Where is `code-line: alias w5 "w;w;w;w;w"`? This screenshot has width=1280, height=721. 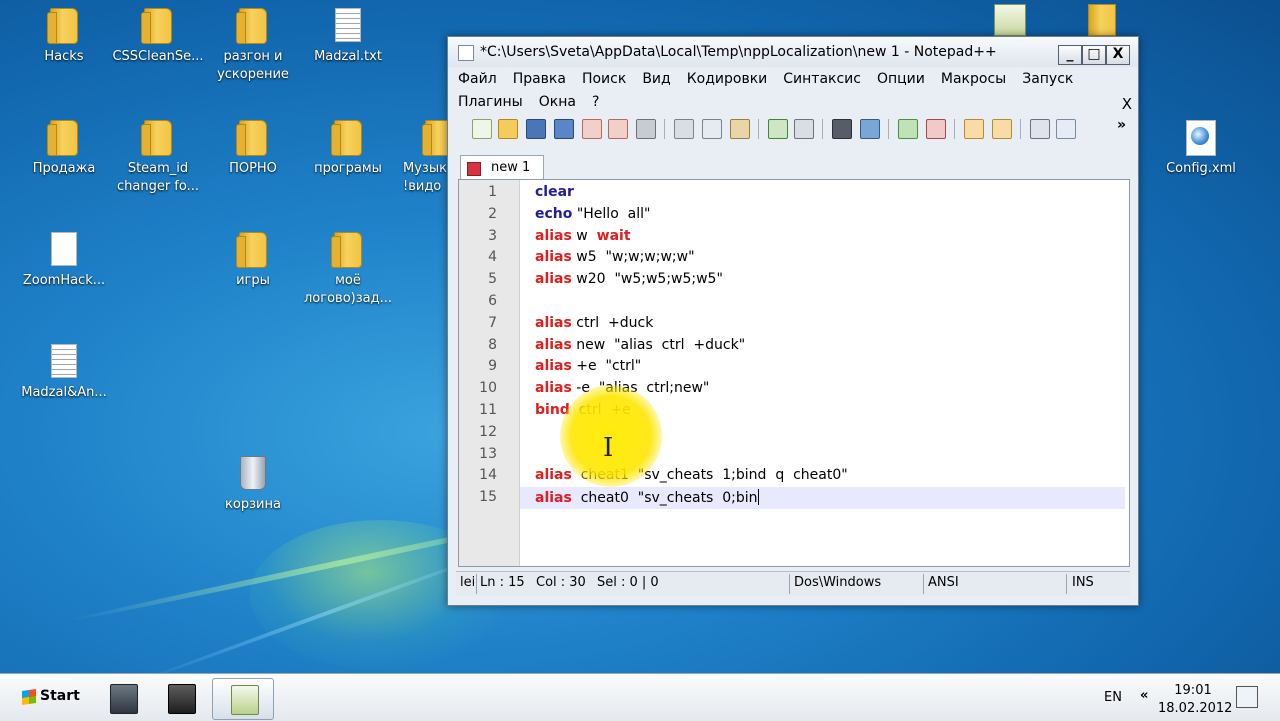
code-line: alias w5 "w;w;w;w;w" is located at coordinates (615, 257).